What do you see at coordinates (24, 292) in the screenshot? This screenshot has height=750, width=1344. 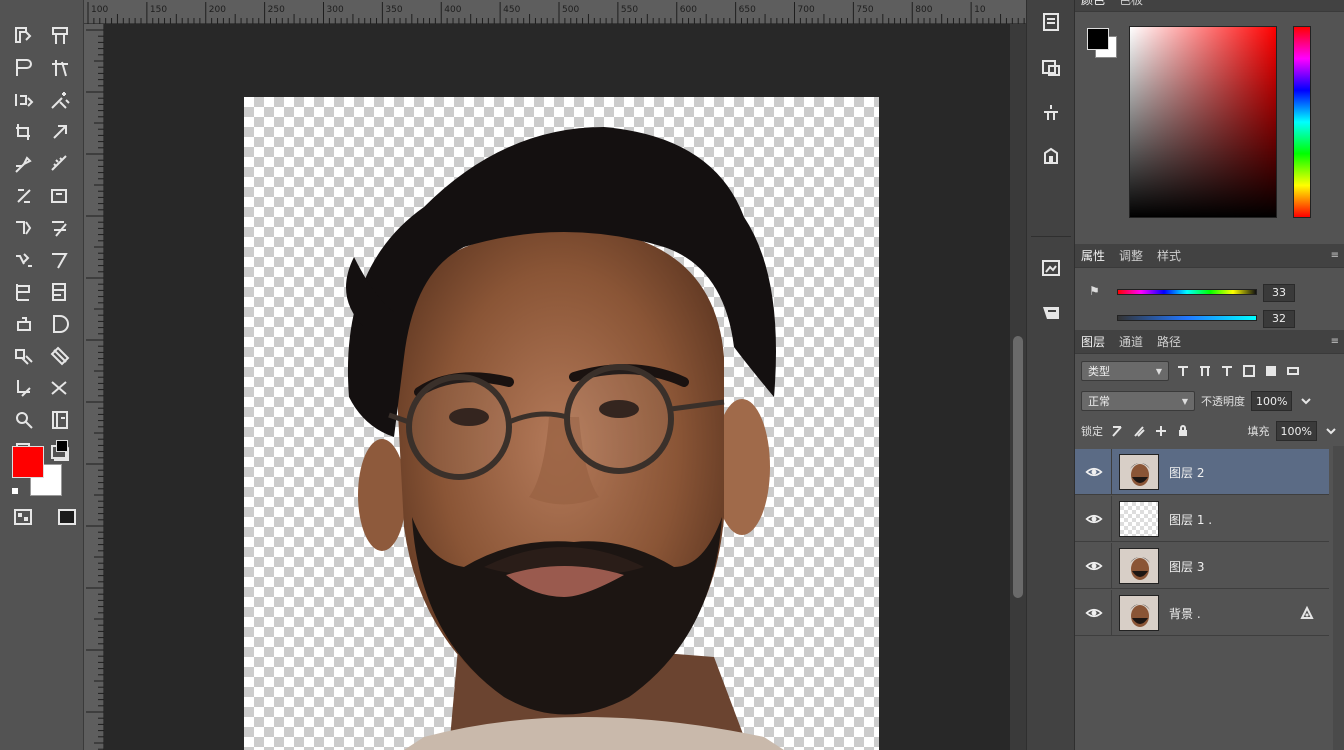 I see `history-brush-tool-icon` at bounding box center [24, 292].